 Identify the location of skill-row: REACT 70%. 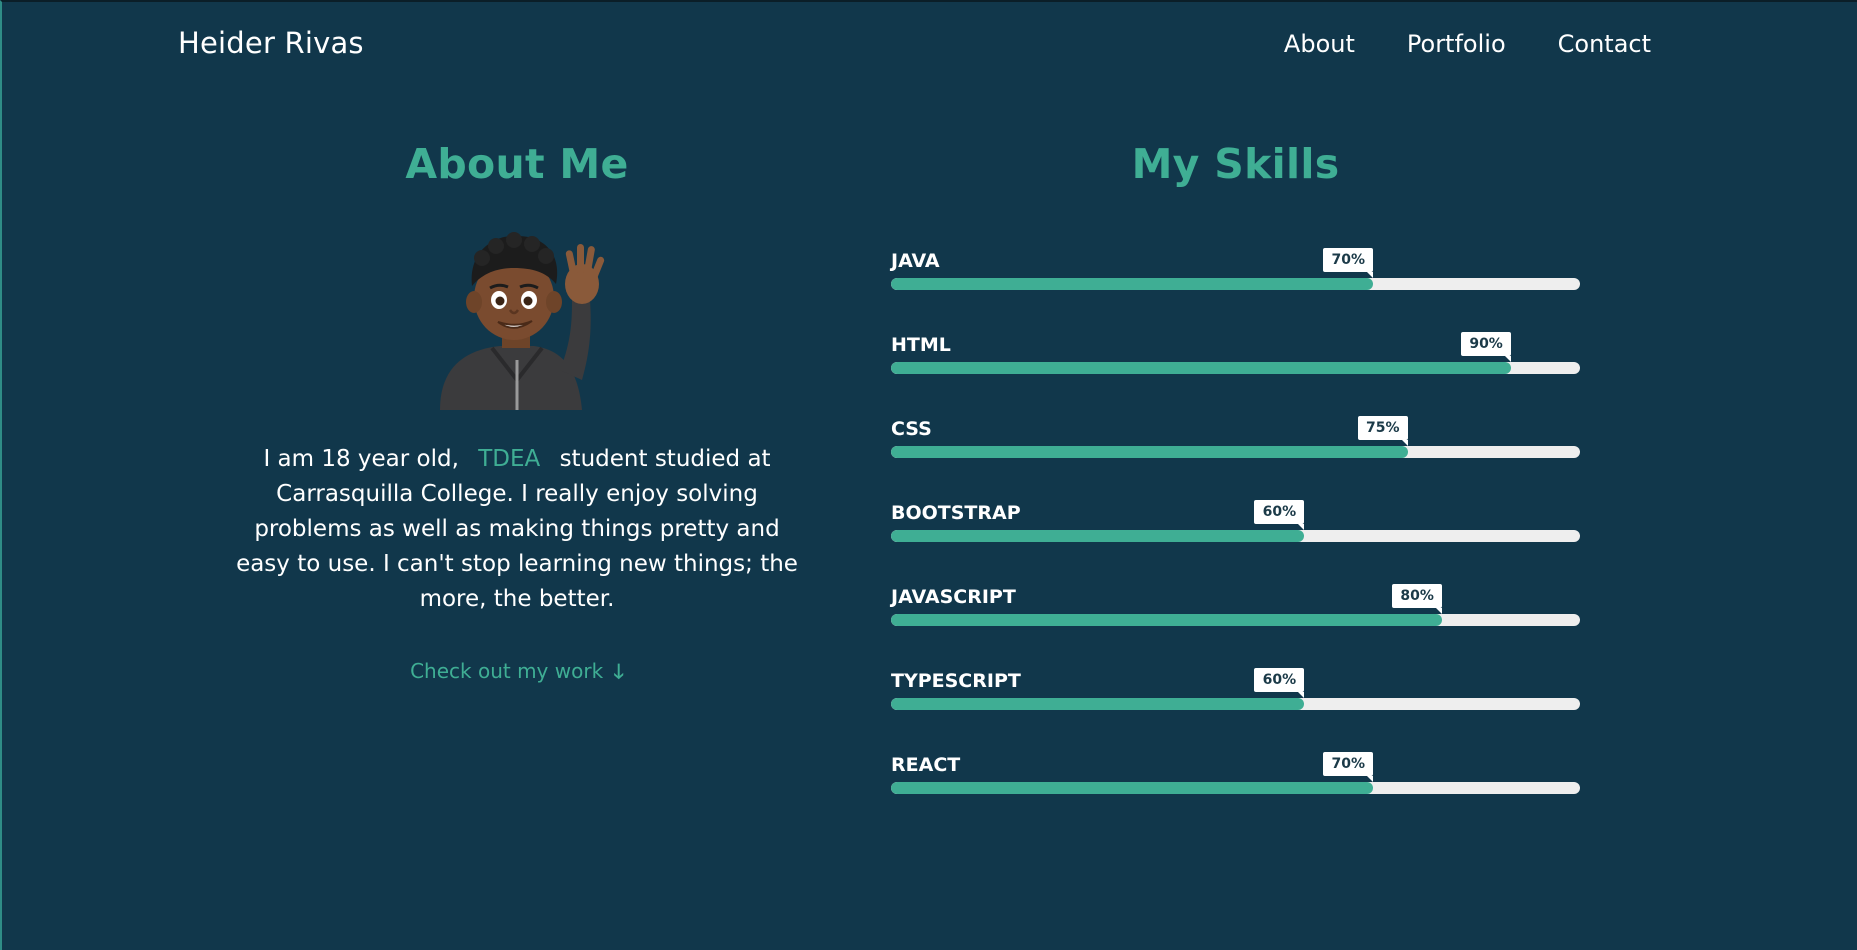
(1235, 774).